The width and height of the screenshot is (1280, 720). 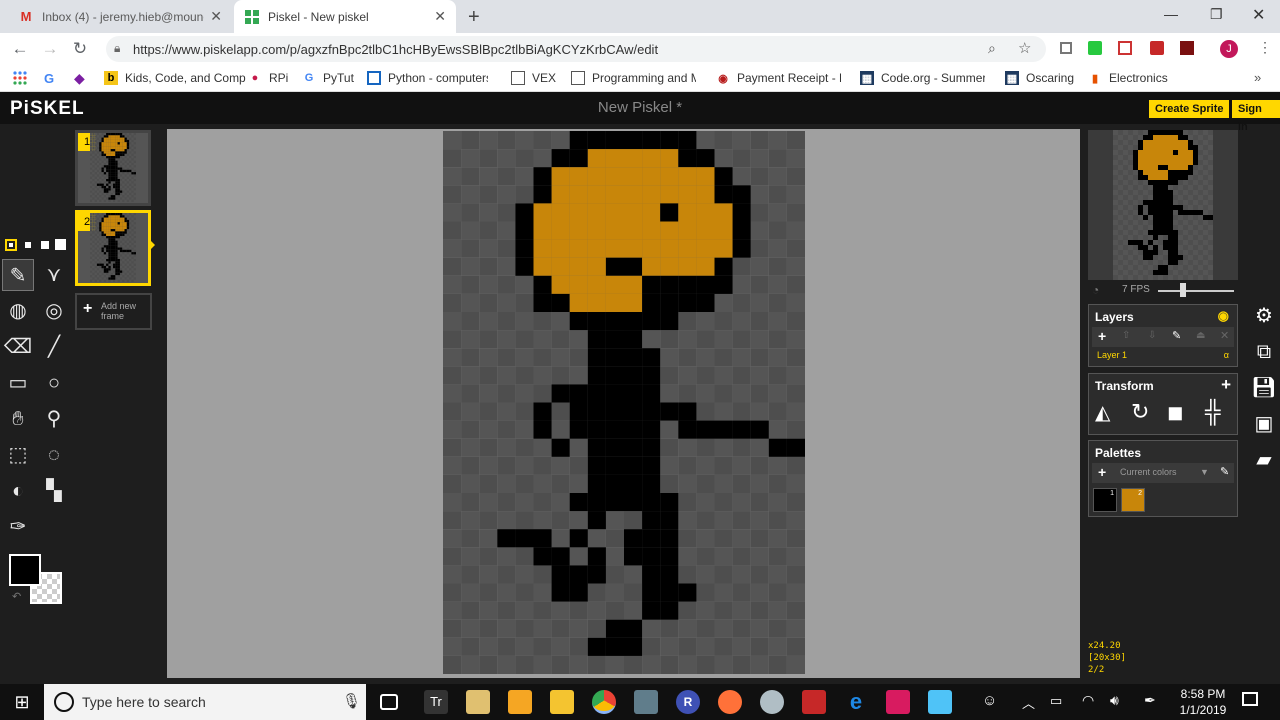 What do you see at coordinates (1224, 335) in the screenshot?
I see `delete-layer-icon: ✕` at bounding box center [1224, 335].